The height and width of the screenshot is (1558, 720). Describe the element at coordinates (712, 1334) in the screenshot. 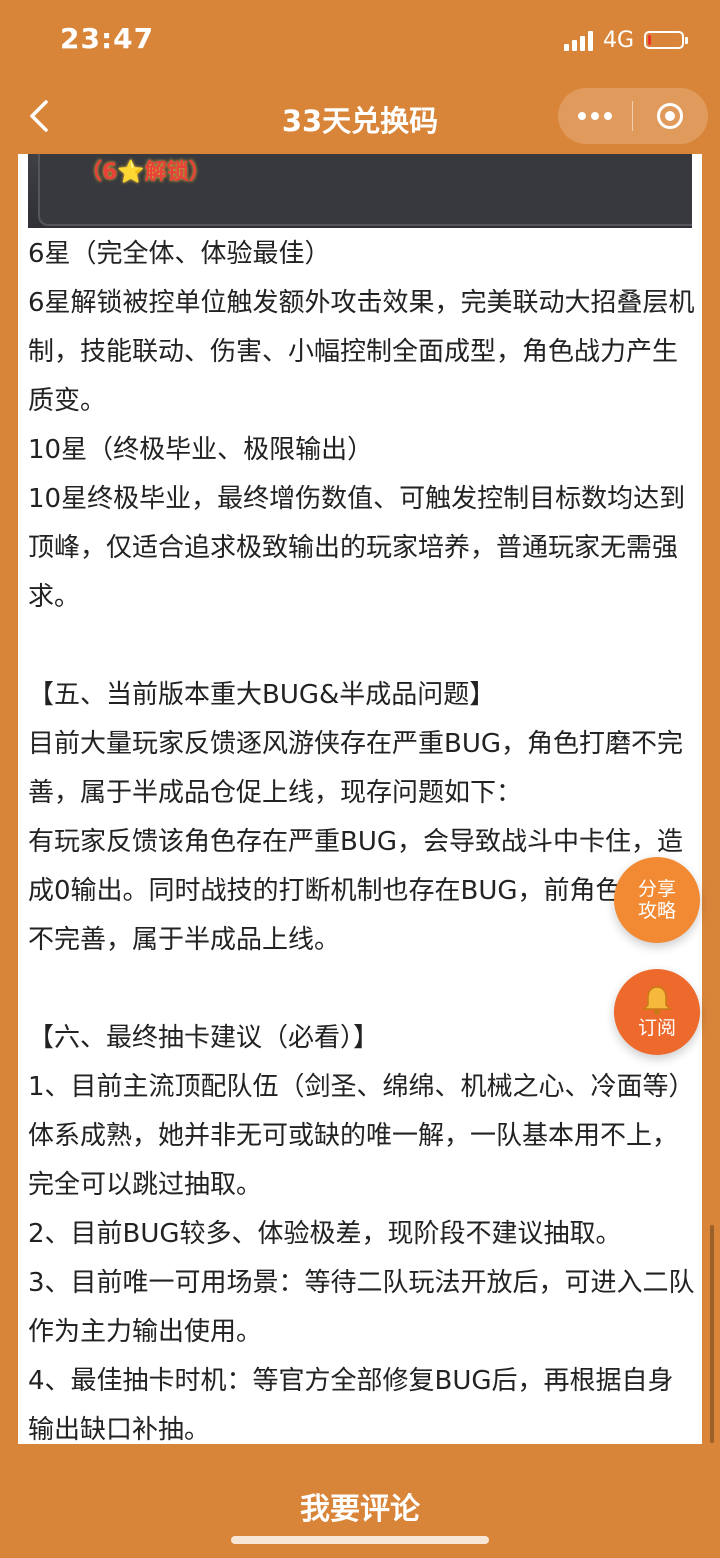

I see `scrollbar` at that location.